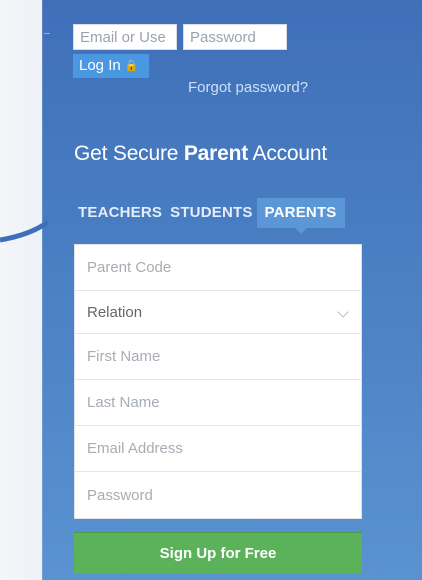 Image resolution: width=422 pixels, height=580 pixels. What do you see at coordinates (218, 268) in the screenshot?
I see `parent-code-input` at bounding box center [218, 268].